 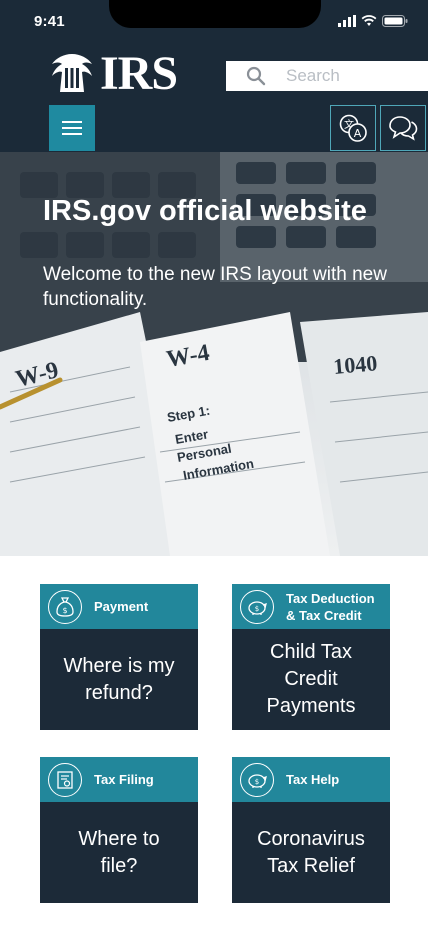 I want to click on chat-bubbles-icon, so click(x=403, y=128).